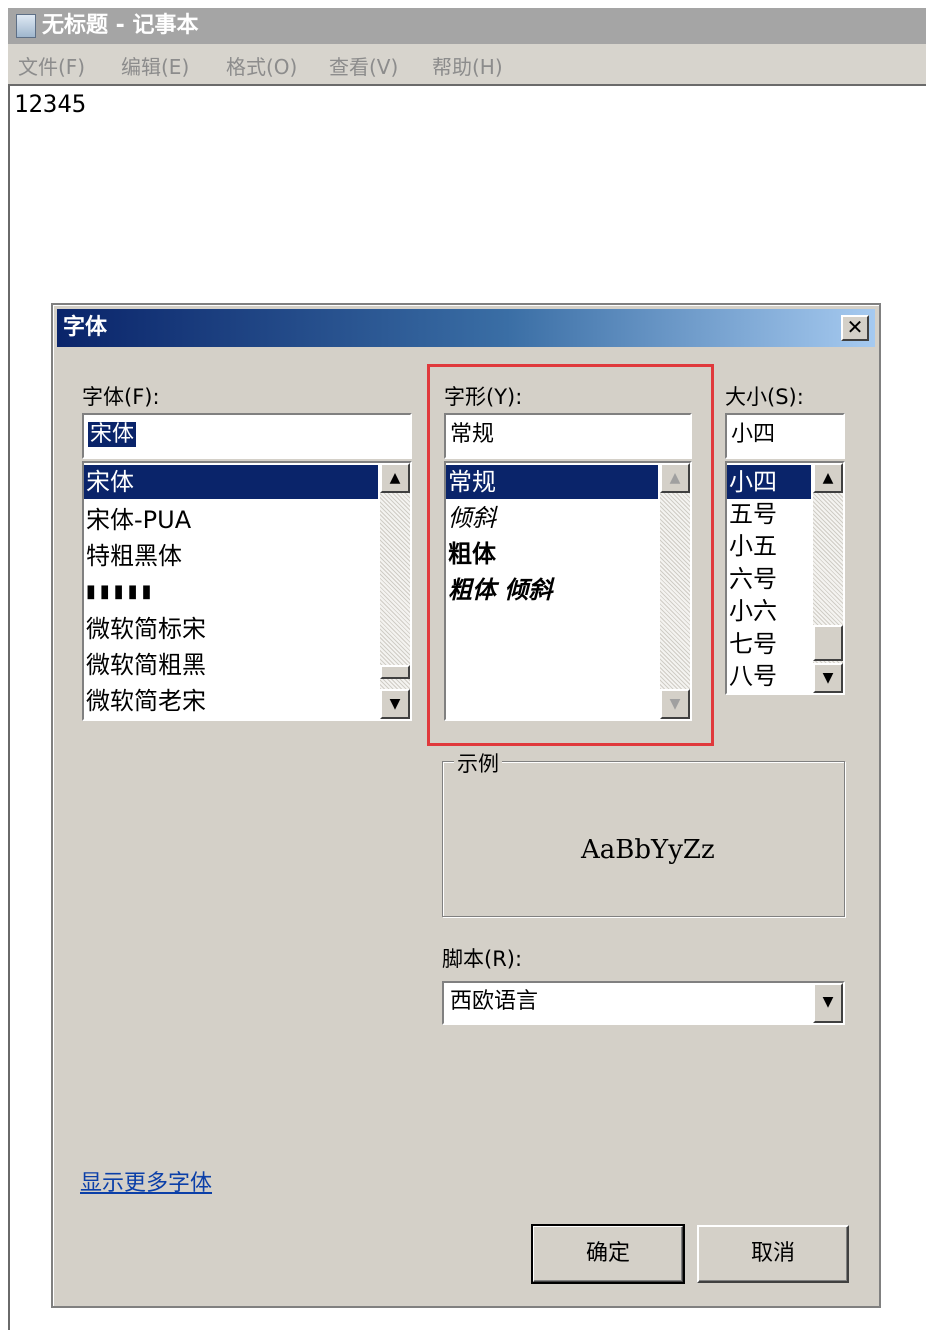  What do you see at coordinates (231, 520) in the screenshot?
I see `list-item: 宋体-PUA` at bounding box center [231, 520].